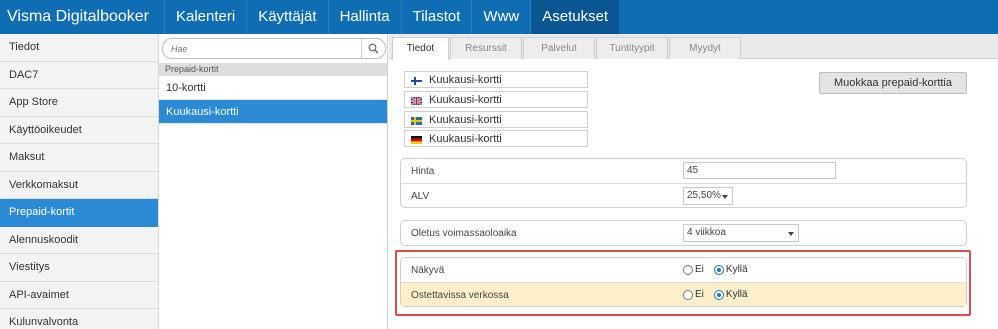  Describe the element at coordinates (464, 233) in the screenshot. I see `validity-label: Oletus voimassaoloaika` at that location.